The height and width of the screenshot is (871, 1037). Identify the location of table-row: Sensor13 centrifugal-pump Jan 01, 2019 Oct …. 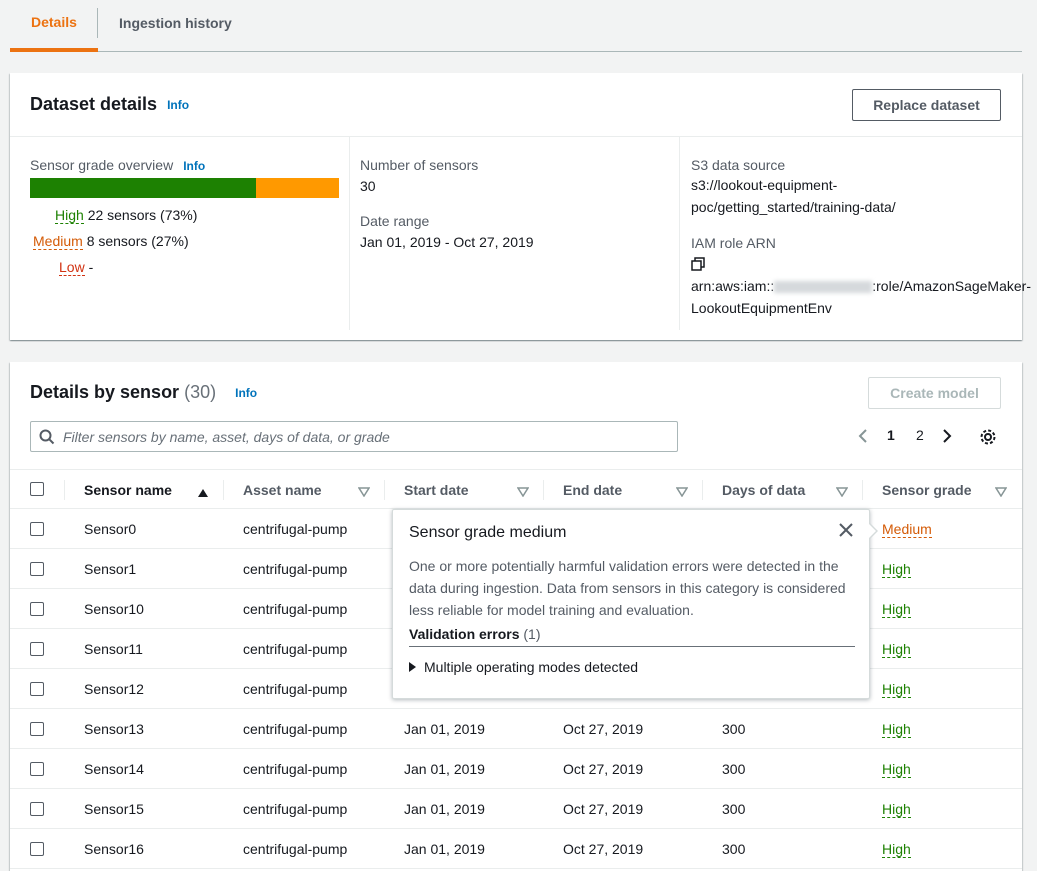
(516, 729).